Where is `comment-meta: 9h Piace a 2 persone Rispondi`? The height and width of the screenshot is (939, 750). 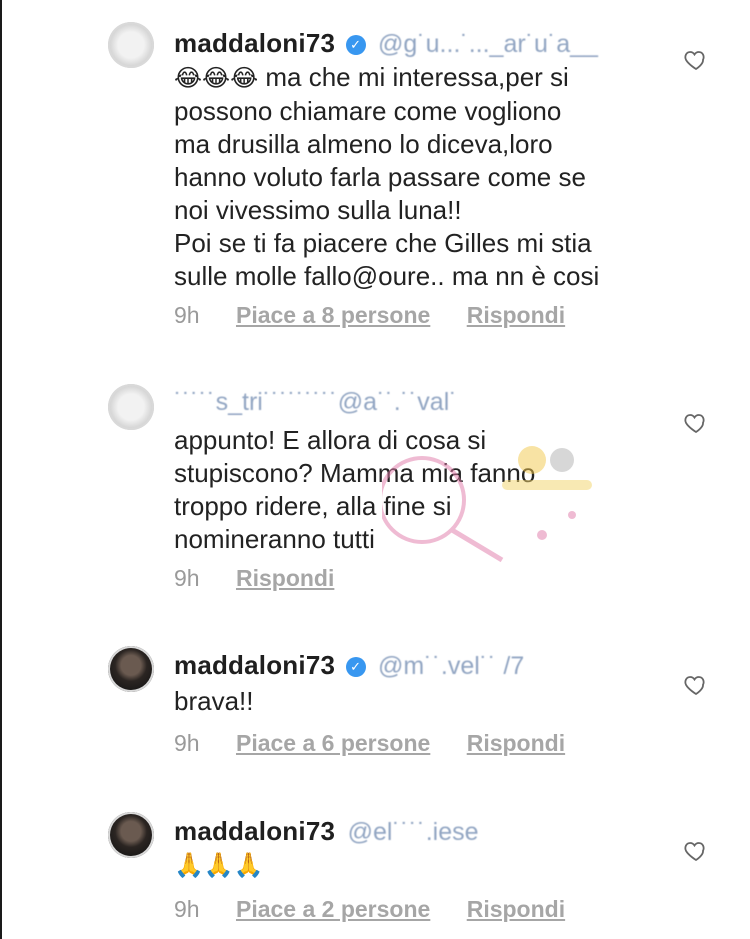 comment-meta: 9h Piace a 2 persone Rispondi is located at coordinates (384, 909).